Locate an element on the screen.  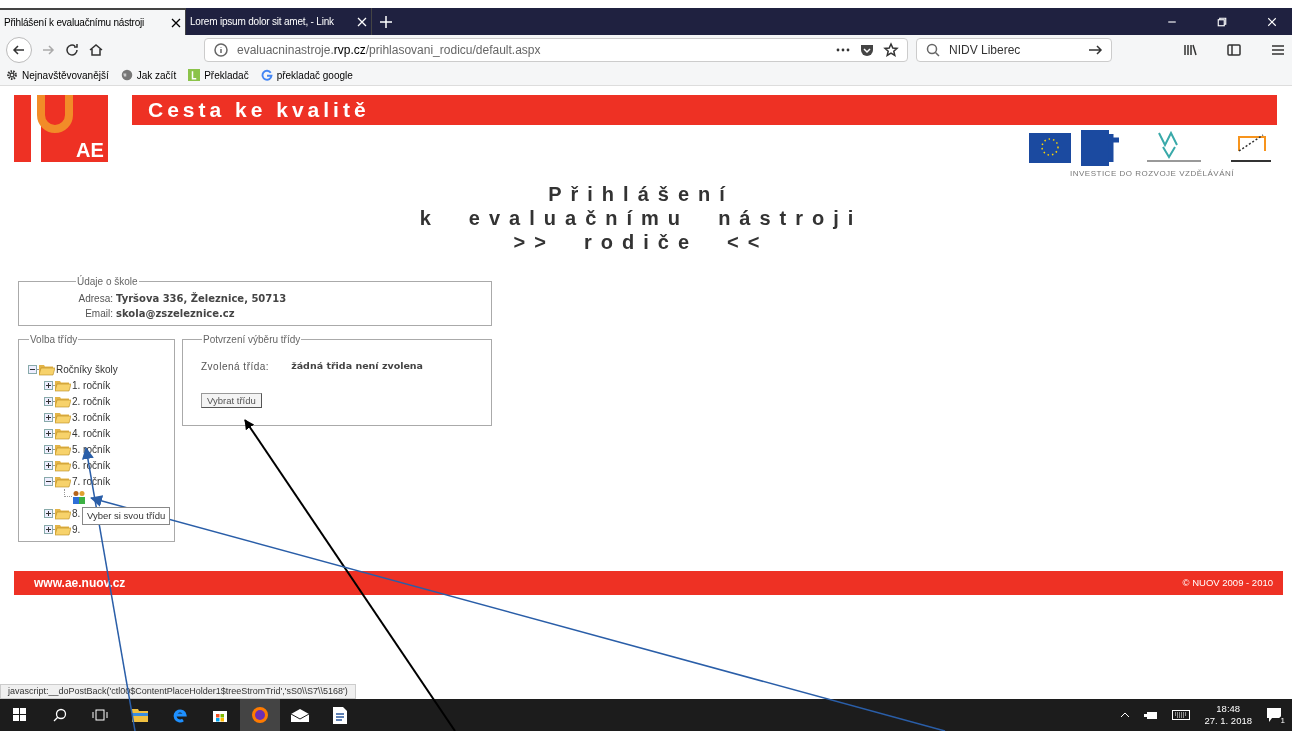
clock: 18:48 27. 1. 2018 is located at coordinates (1228, 715).